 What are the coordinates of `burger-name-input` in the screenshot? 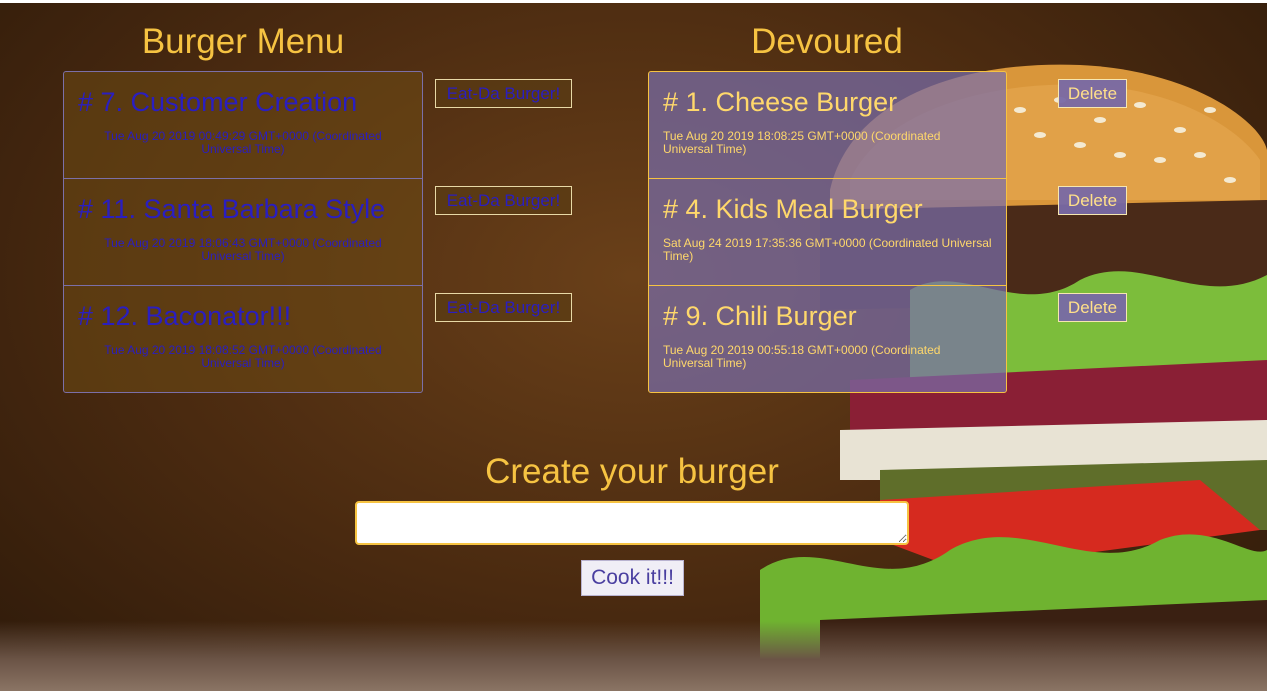 It's located at (632, 523).